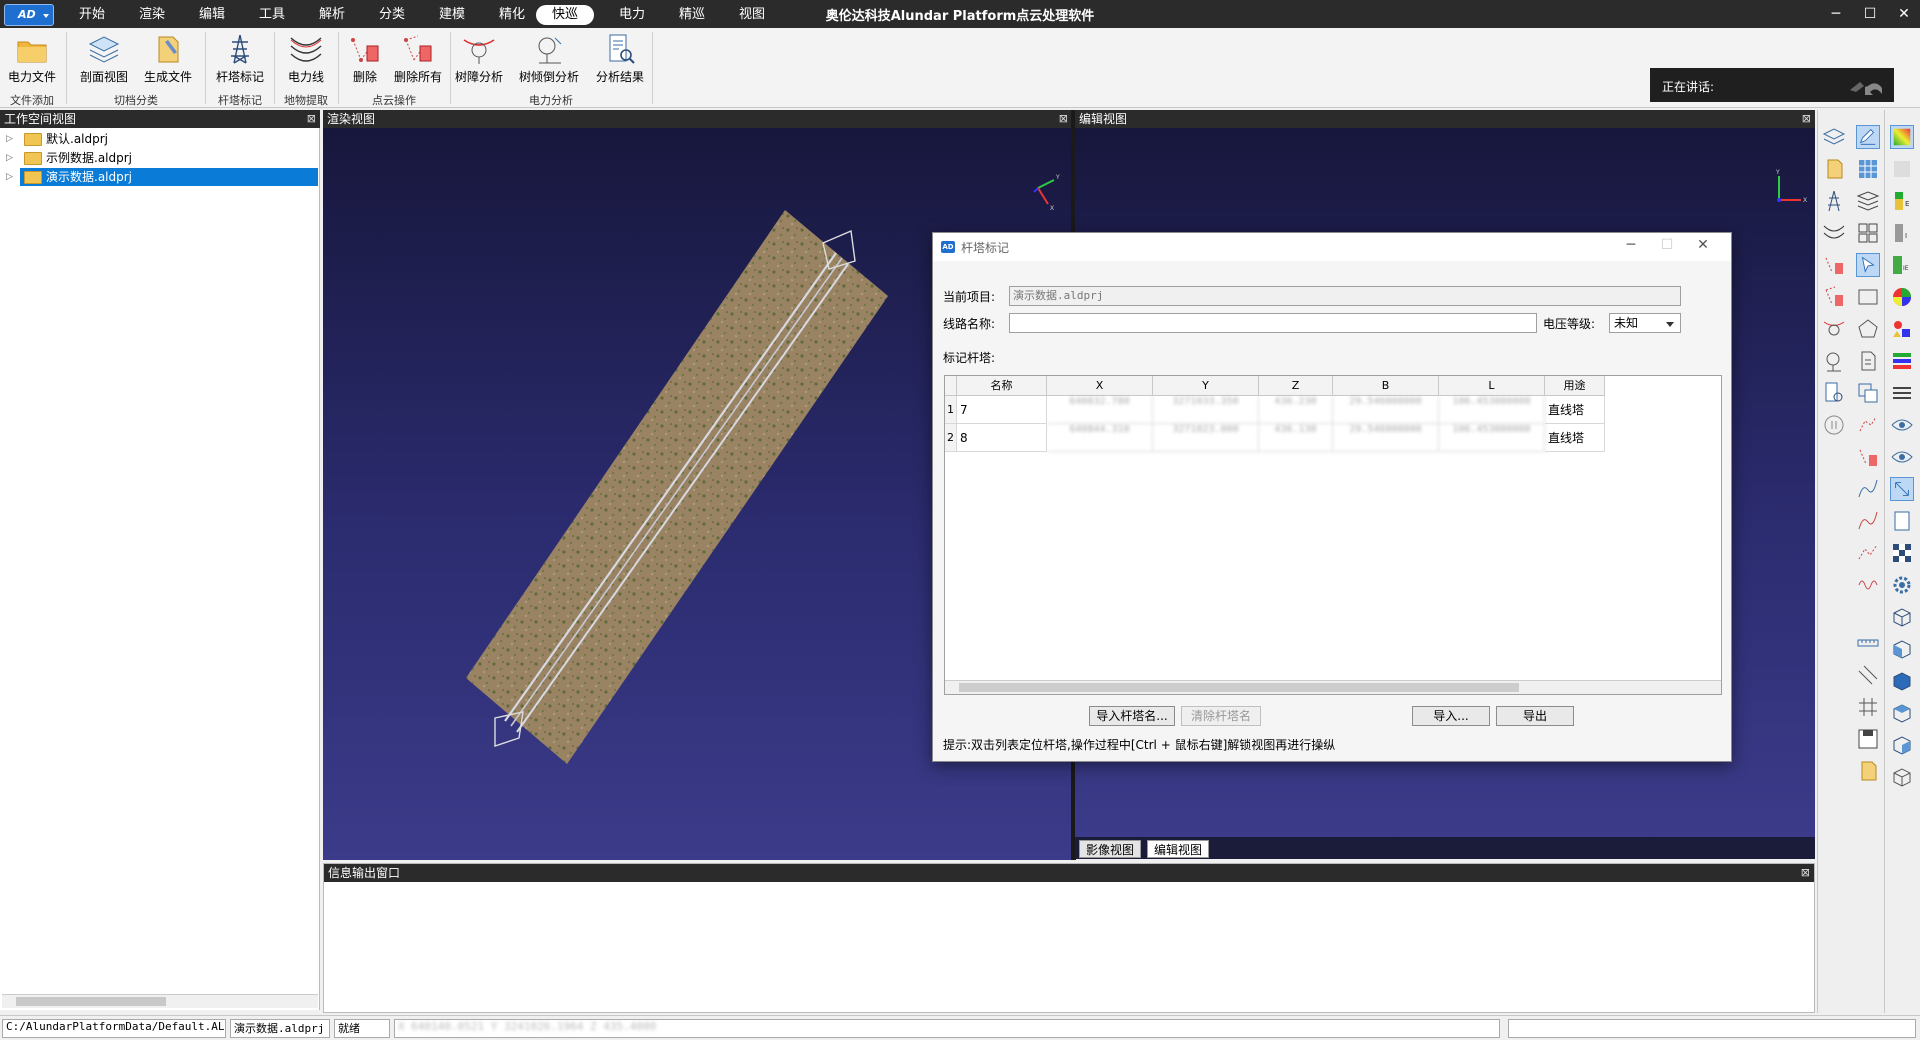 The width and height of the screenshot is (1920, 1040). I want to click on delete-all-button: 删除所有, so click(418, 61).